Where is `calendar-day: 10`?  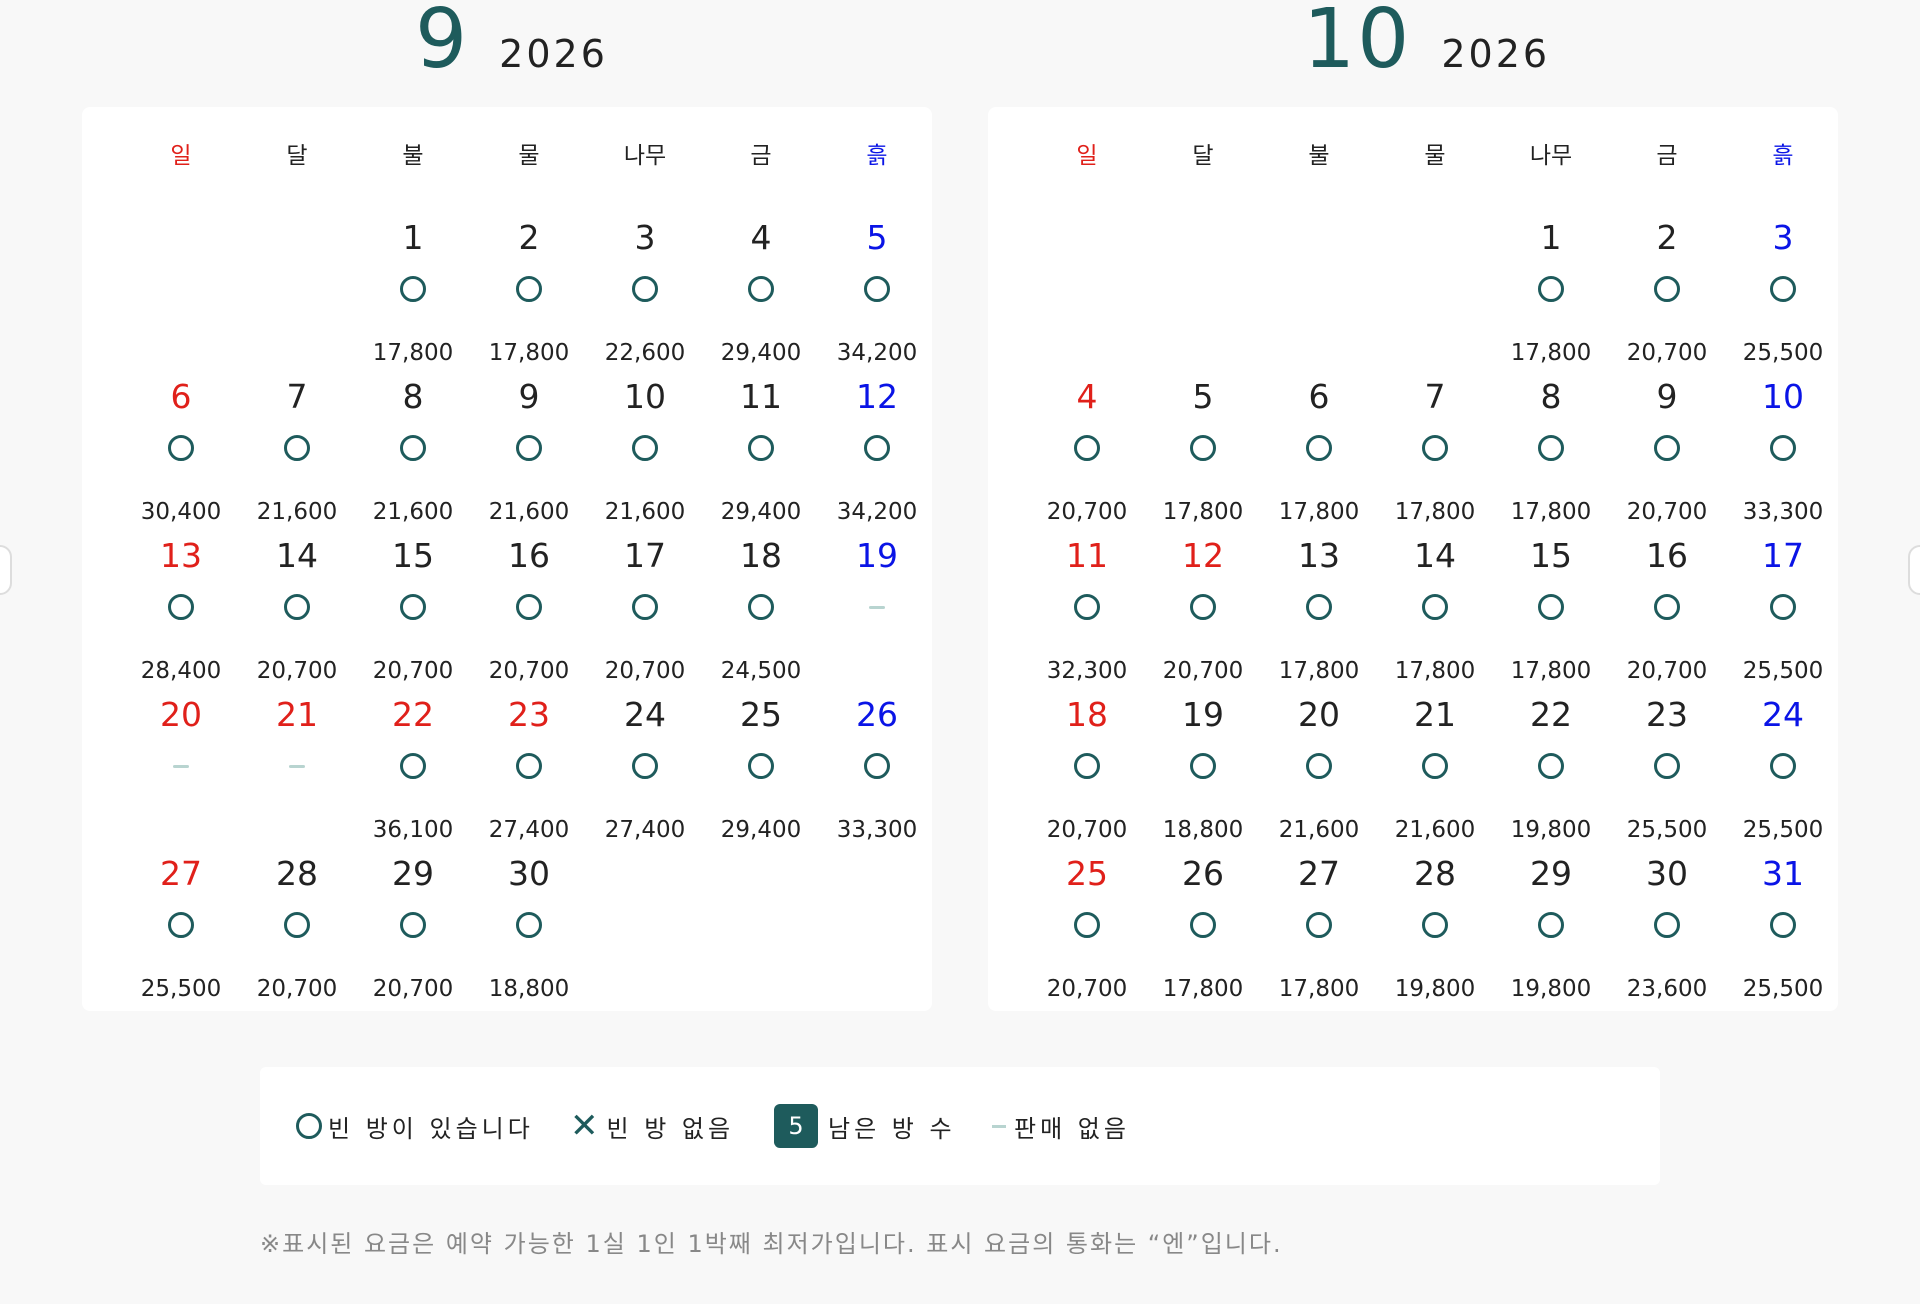 calendar-day: 10 is located at coordinates (1781, 397).